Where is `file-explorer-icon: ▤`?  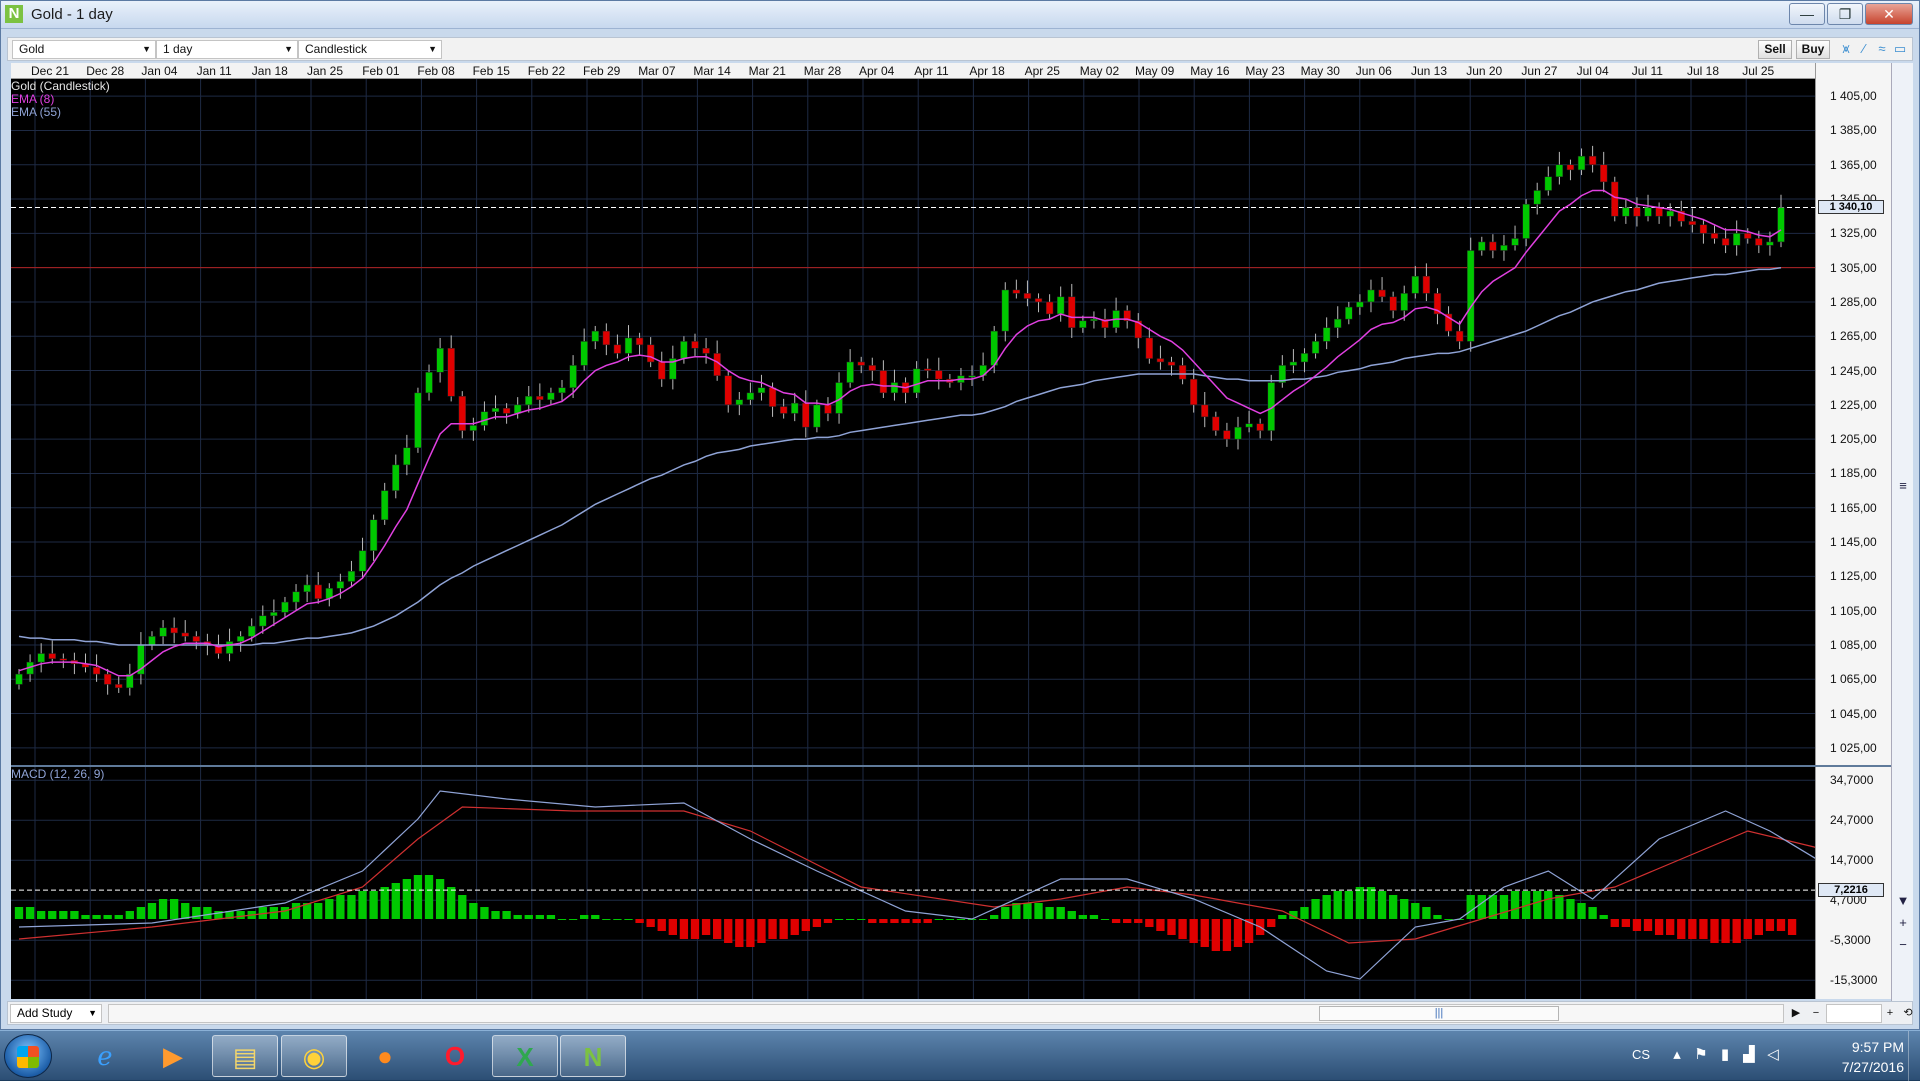
file-explorer-icon: ▤ is located at coordinates (245, 1056).